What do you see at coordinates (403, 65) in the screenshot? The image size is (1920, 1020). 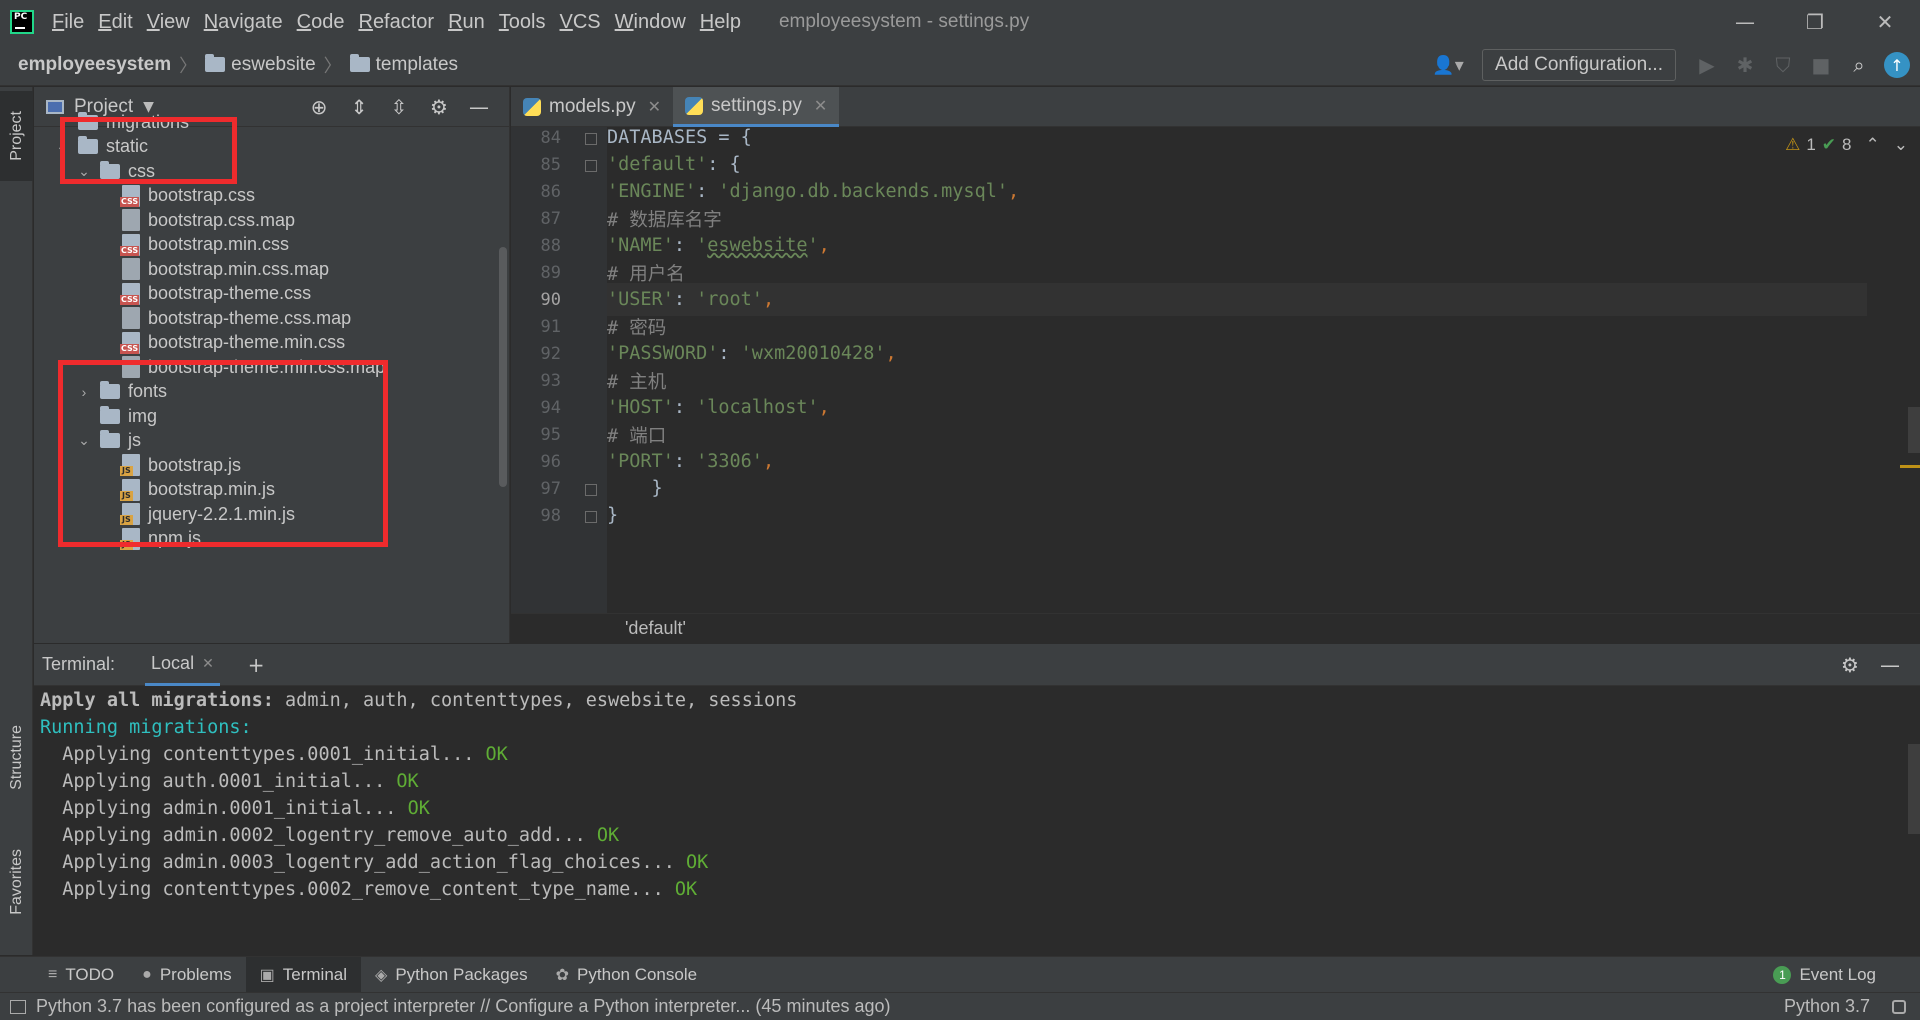 I see `breadcrumb-templates: templates` at bounding box center [403, 65].